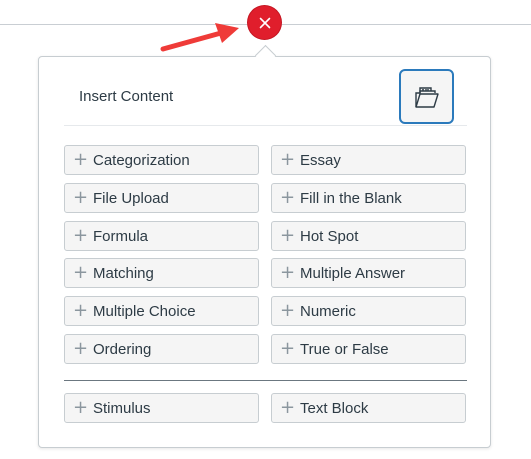  Describe the element at coordinates (328, 311) in the screenshot. I see `option-label: Numeric` at that location.